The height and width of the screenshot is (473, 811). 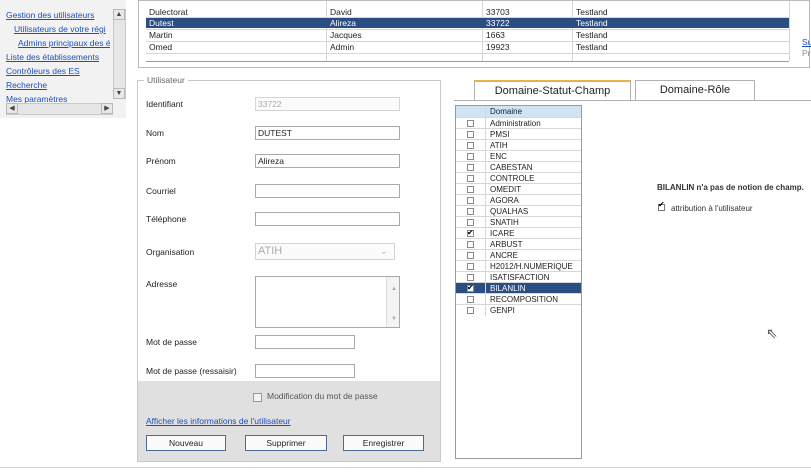 I want to click on adresse-label: Adresse, so click(x=162, y=284).